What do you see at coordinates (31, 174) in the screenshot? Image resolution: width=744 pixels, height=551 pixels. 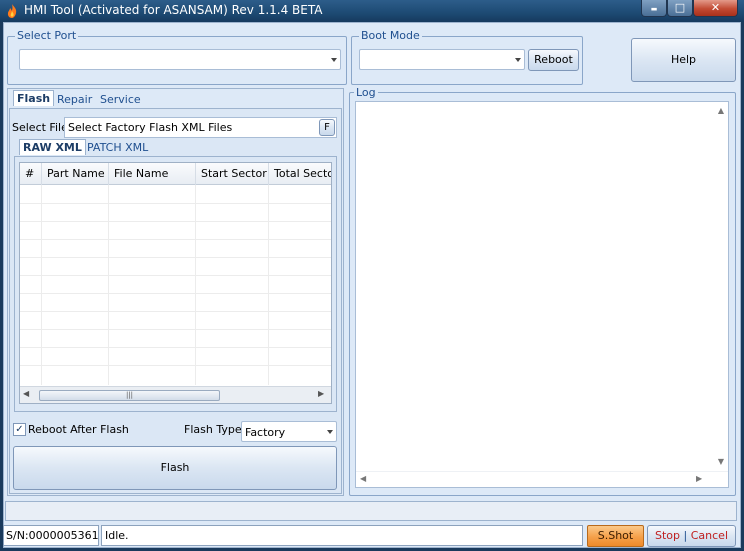 I see `column-header-index: #` at bounding box center [31, 174].